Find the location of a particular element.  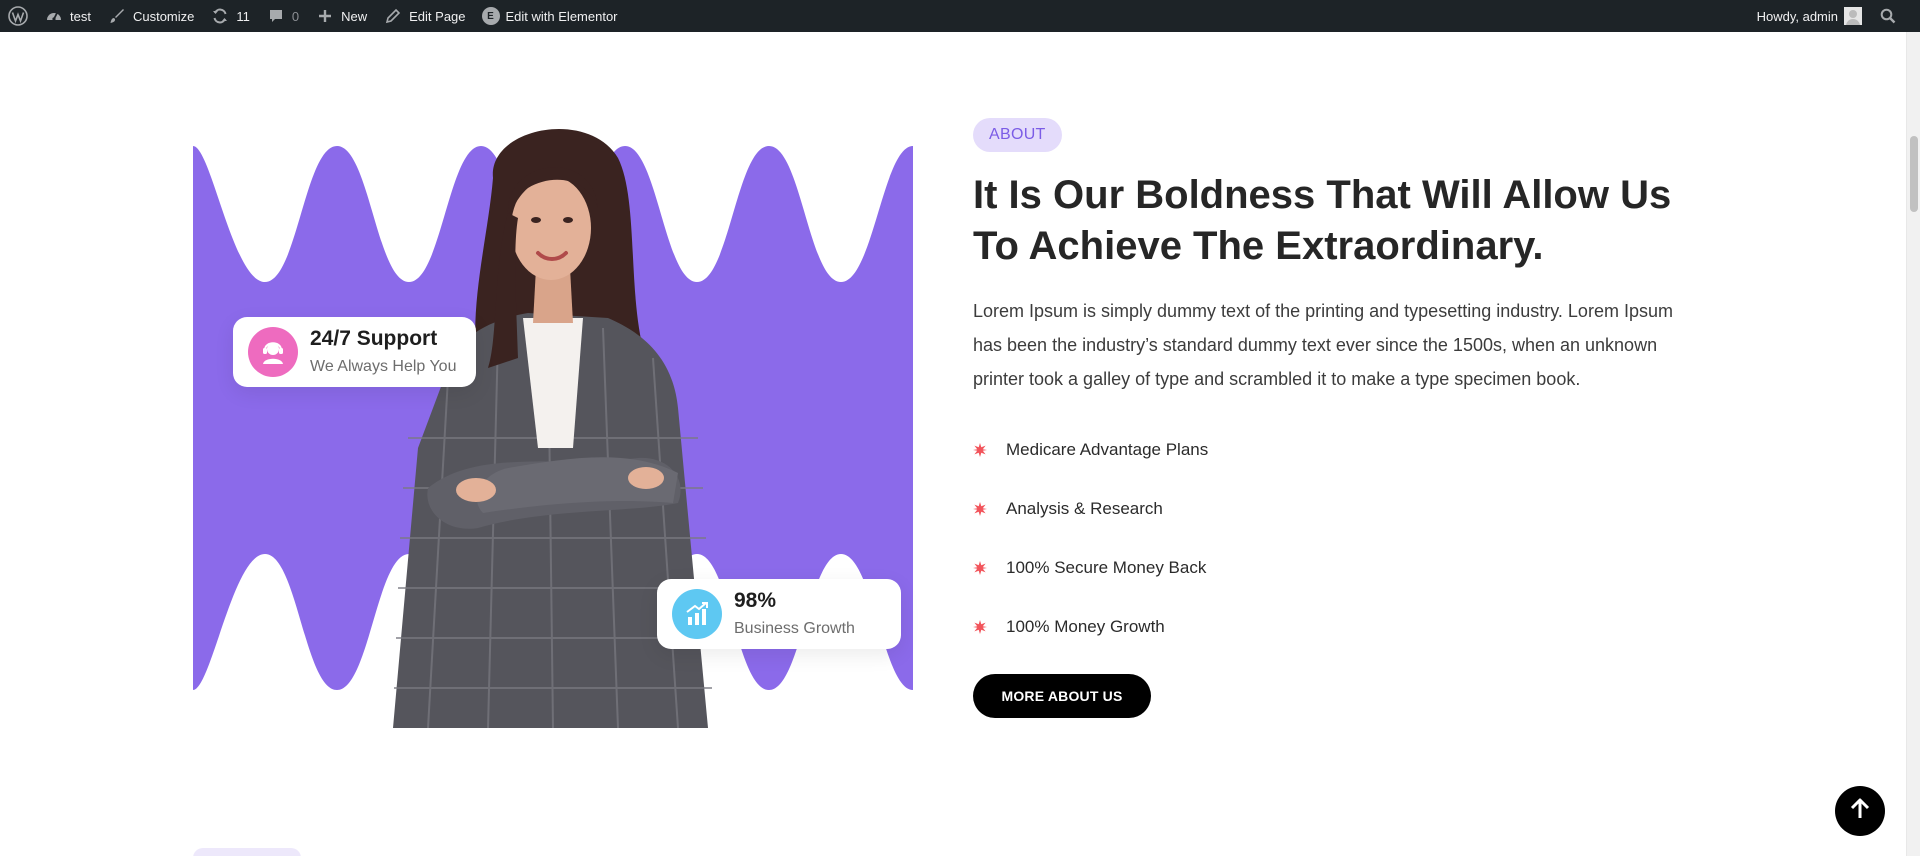

search-icon is located at coordinates (1888, 16).